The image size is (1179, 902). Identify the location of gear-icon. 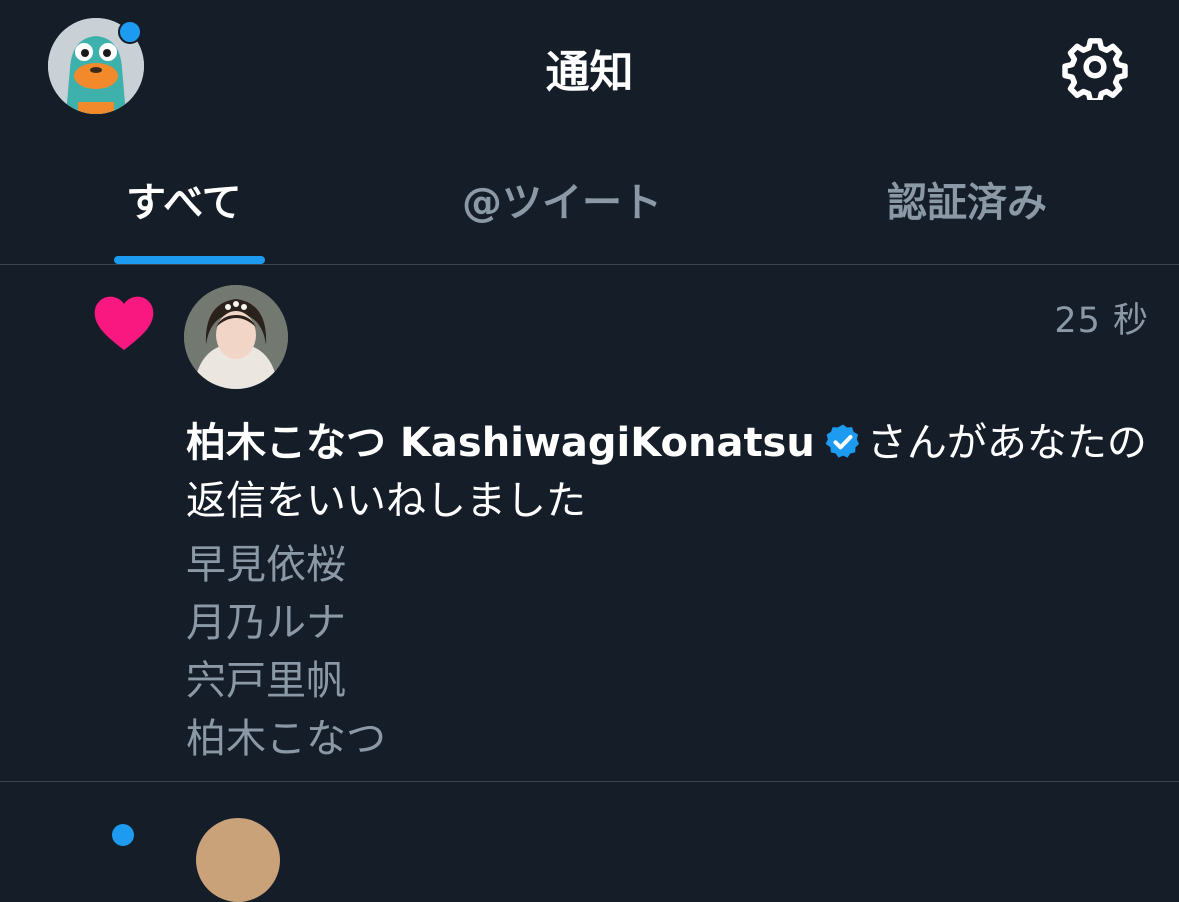
(1095, 71).